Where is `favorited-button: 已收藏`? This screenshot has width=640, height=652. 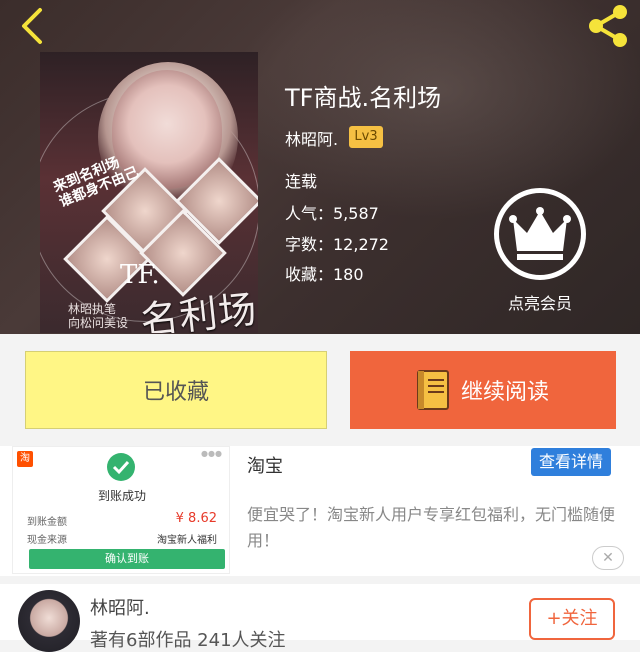
favorited-button: 已收藏 is located at coordinates (176, 390).